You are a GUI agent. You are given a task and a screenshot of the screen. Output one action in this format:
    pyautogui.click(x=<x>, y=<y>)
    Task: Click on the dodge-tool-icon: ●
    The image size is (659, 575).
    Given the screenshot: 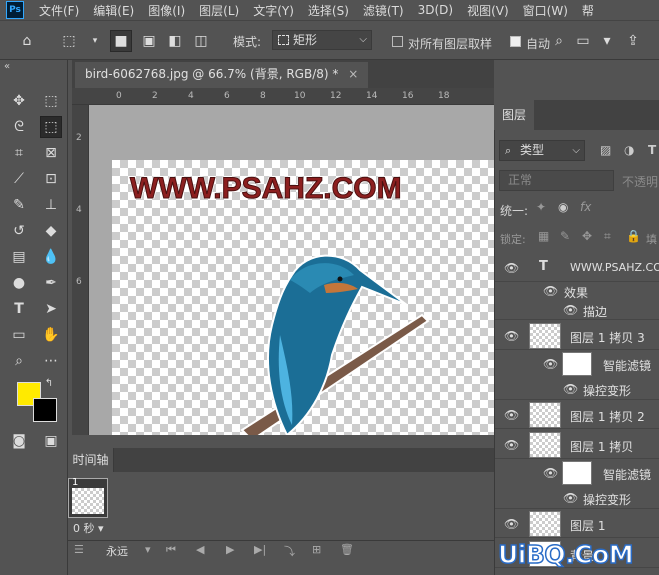 What is the action you would take?
    pyautogui.click(x=19, y=283)
    